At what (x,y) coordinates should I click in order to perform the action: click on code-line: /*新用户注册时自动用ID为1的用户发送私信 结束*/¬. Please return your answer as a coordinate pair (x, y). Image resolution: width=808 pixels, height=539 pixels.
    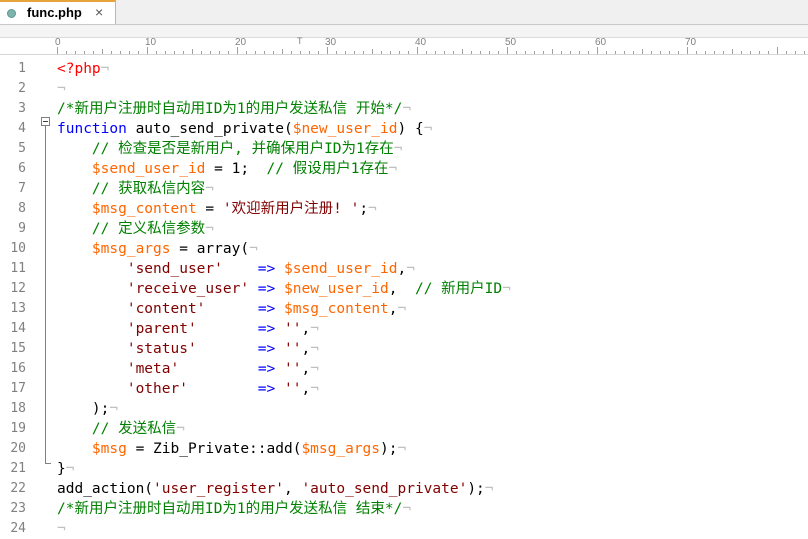
    Looking at the image, I should click on (234, 509).